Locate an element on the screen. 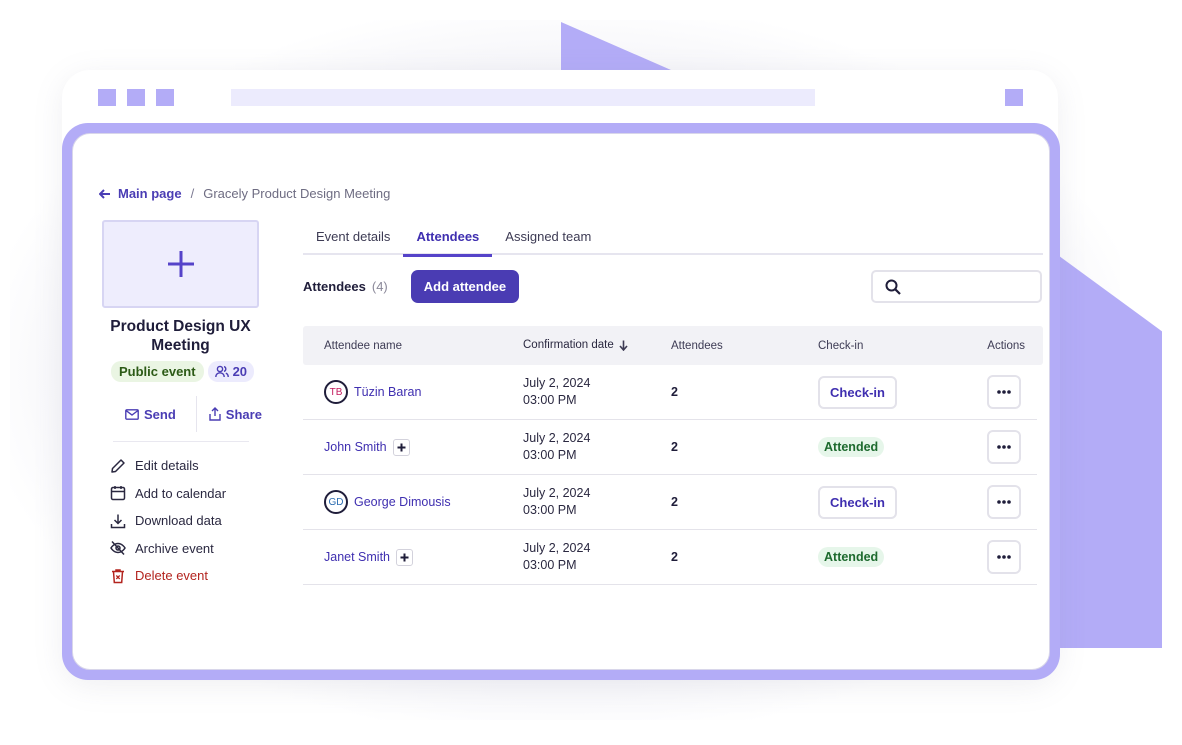 The image size is (1182, 745). add-cover-image-button is located at coordinates (180, 264).